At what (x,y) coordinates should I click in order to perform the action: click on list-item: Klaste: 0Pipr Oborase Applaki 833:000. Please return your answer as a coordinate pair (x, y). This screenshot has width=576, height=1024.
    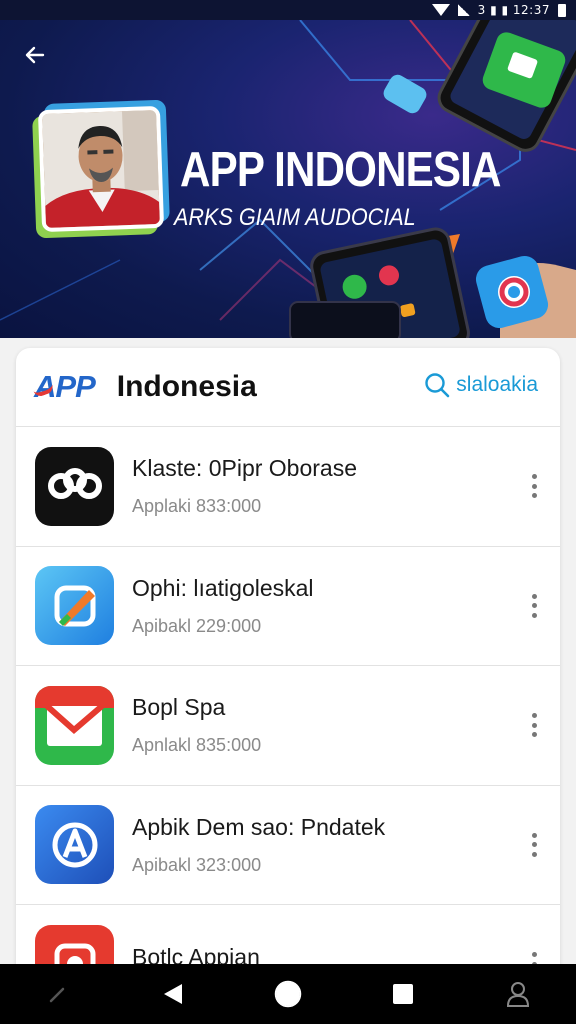
    Looking at the image, I should click on (288, 486).